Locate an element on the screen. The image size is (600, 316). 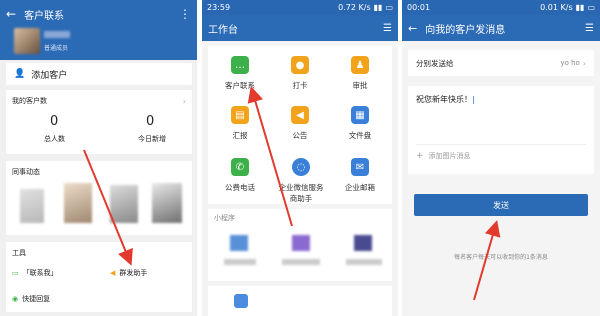
status-speed: 0.01 K/s is located at coordinates (556, 7).